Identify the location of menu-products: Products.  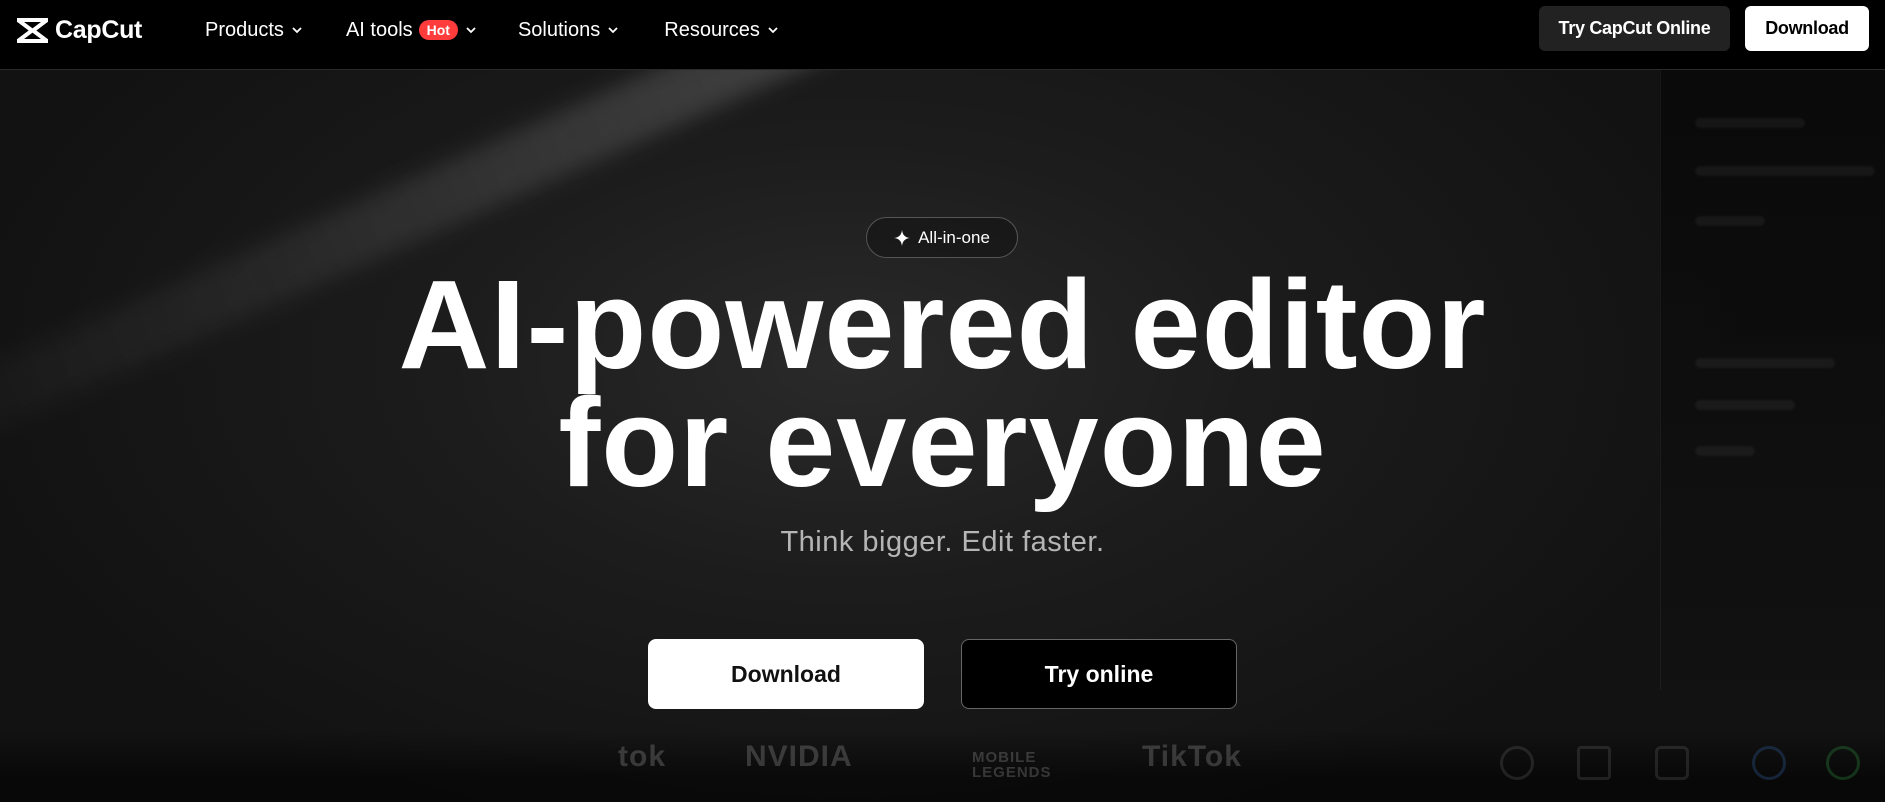
(254, 30).